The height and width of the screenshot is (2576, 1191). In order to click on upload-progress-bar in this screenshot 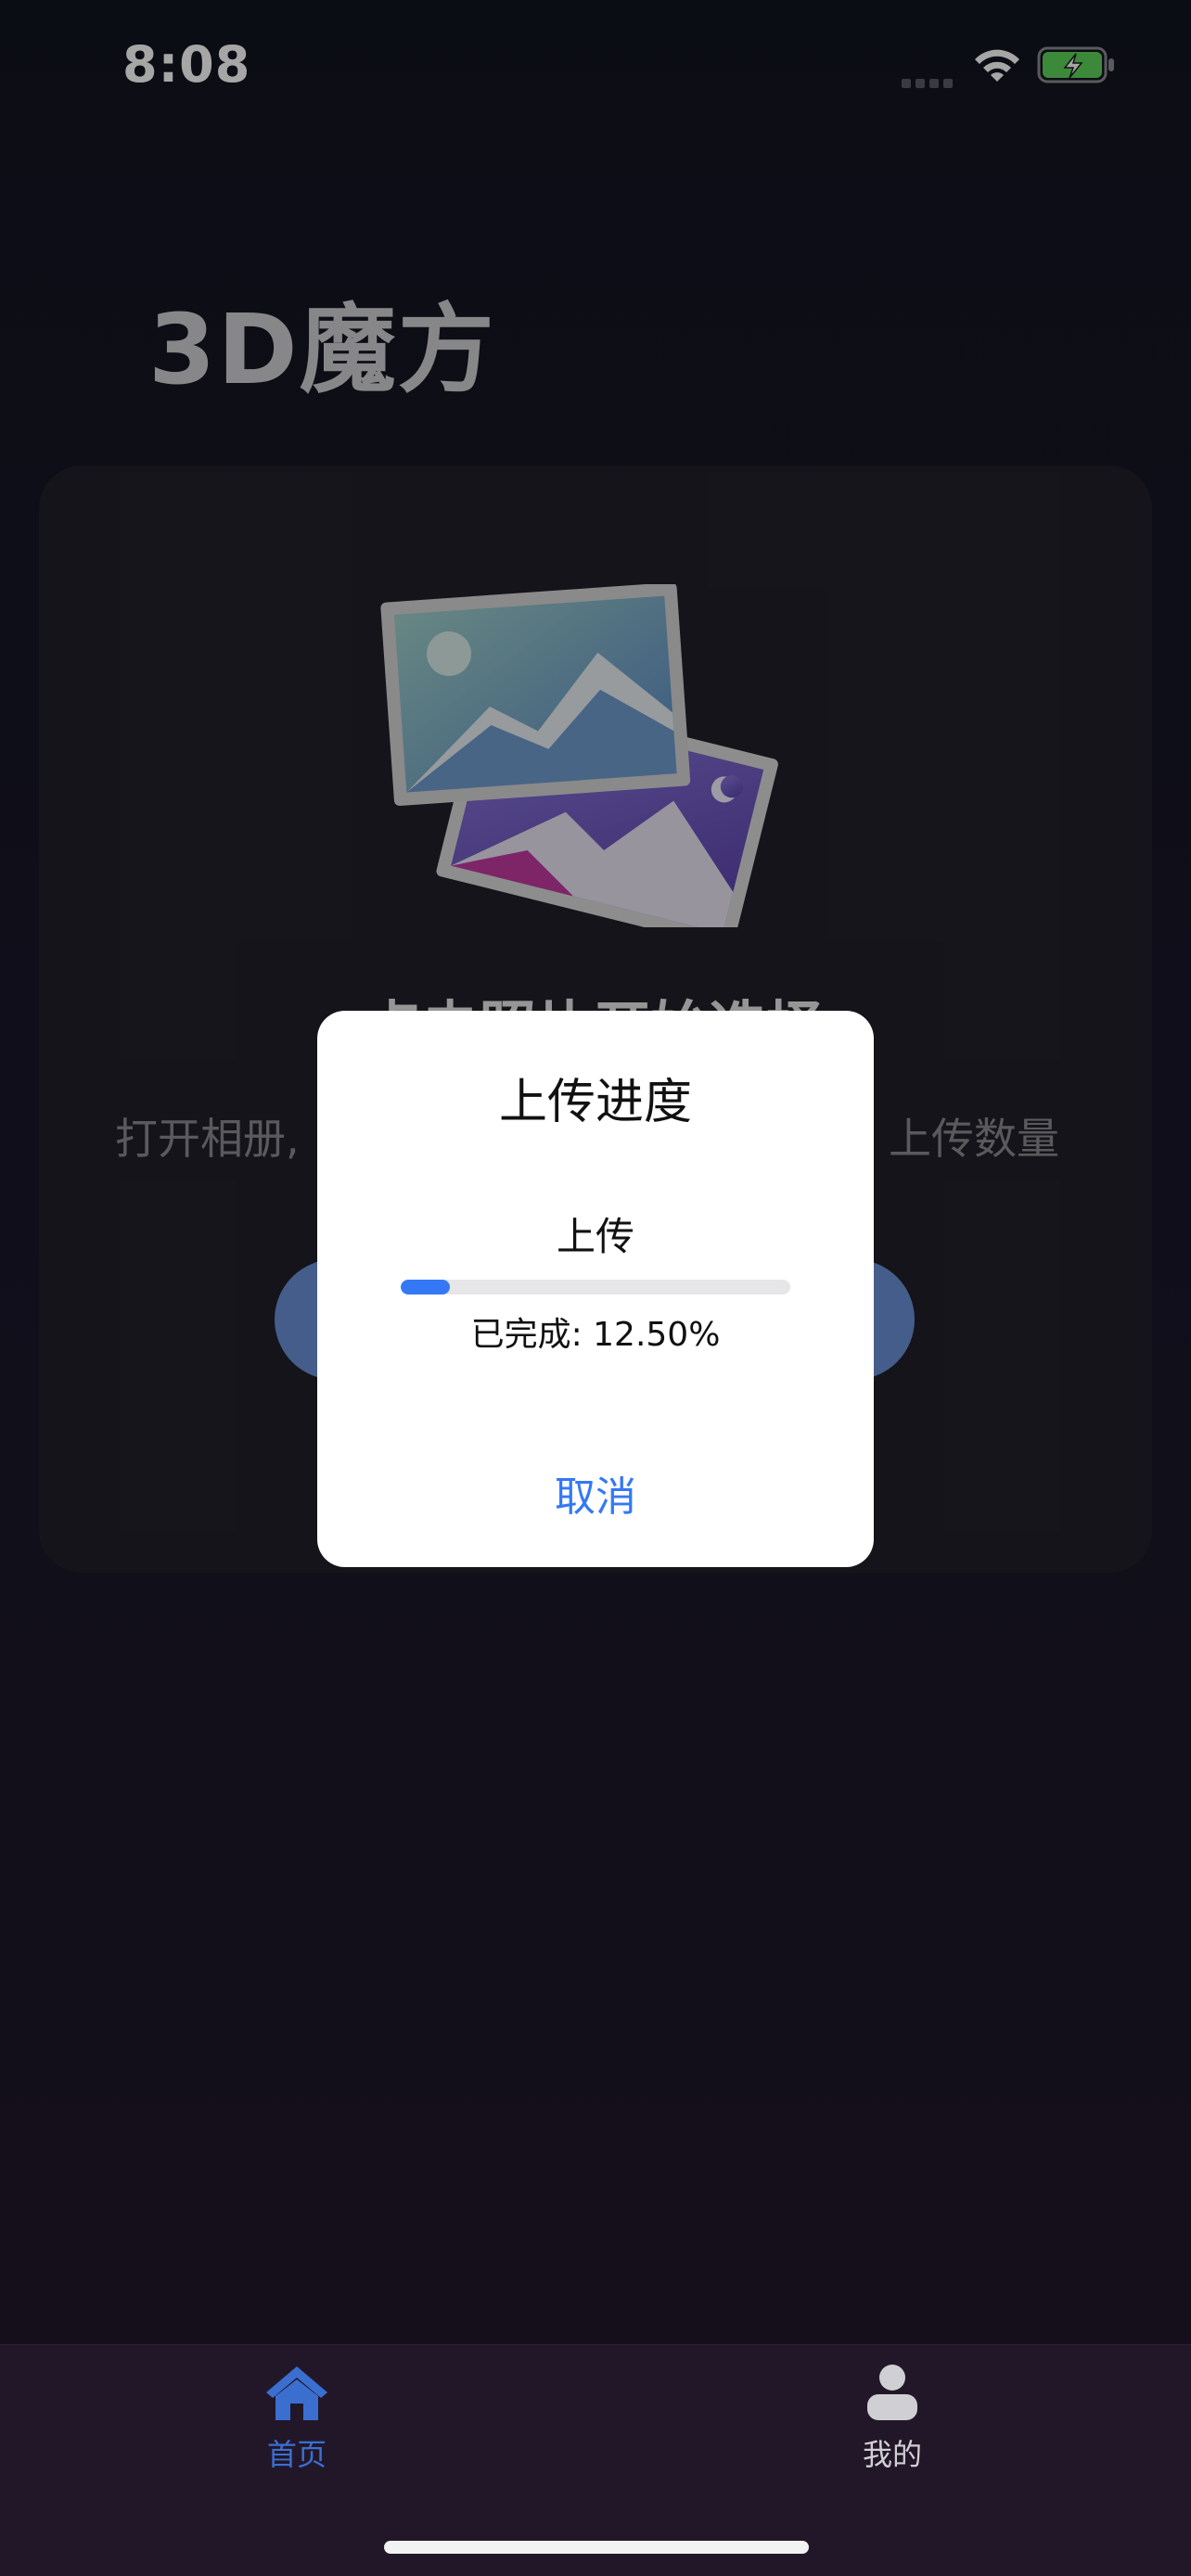, I will do `click(595, 1287)`.